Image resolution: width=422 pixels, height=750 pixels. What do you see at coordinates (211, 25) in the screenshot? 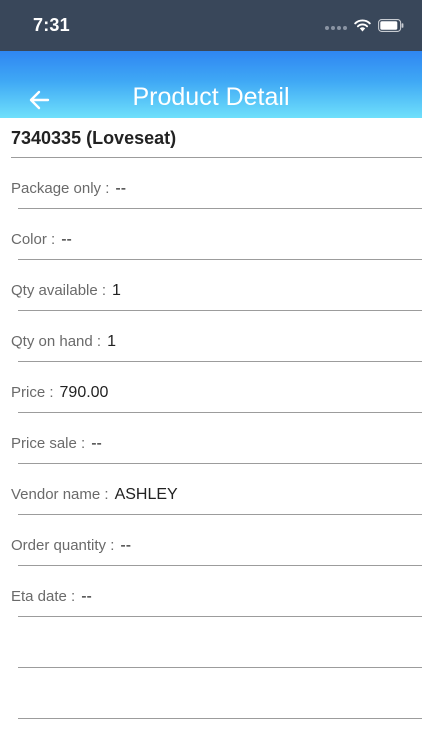
I see `status-bar: 7:31` at bounding box center [211, 25].